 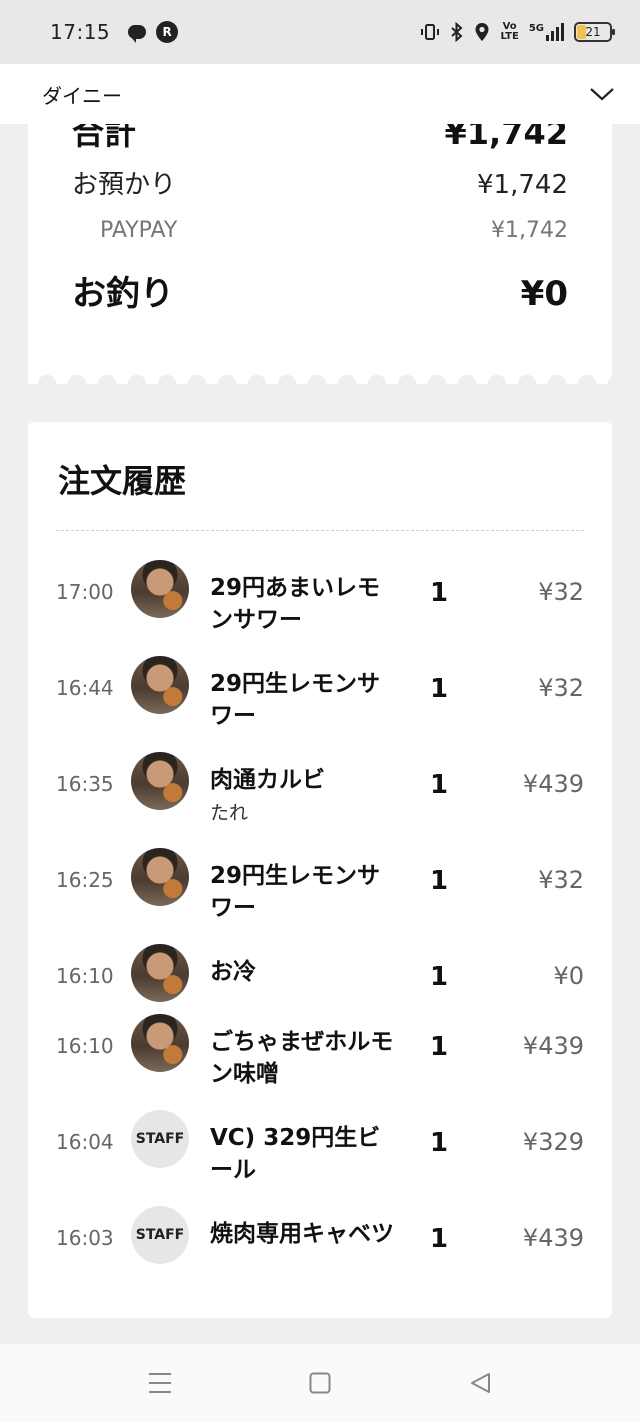 I want to click on order-item-option: たれ, so click(x=229, y=813).